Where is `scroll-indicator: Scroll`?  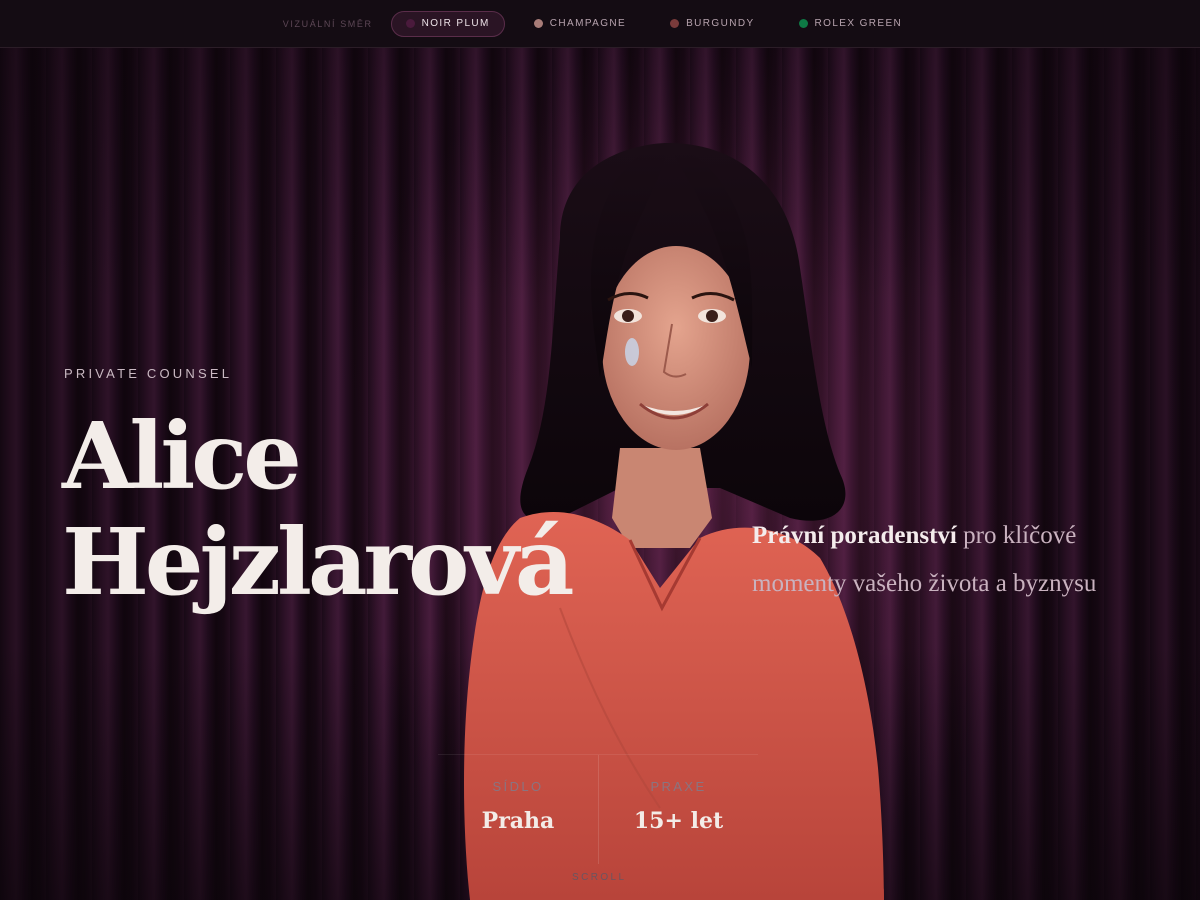
scroll-indicator: Scroll is located at coordinates (599, 877).